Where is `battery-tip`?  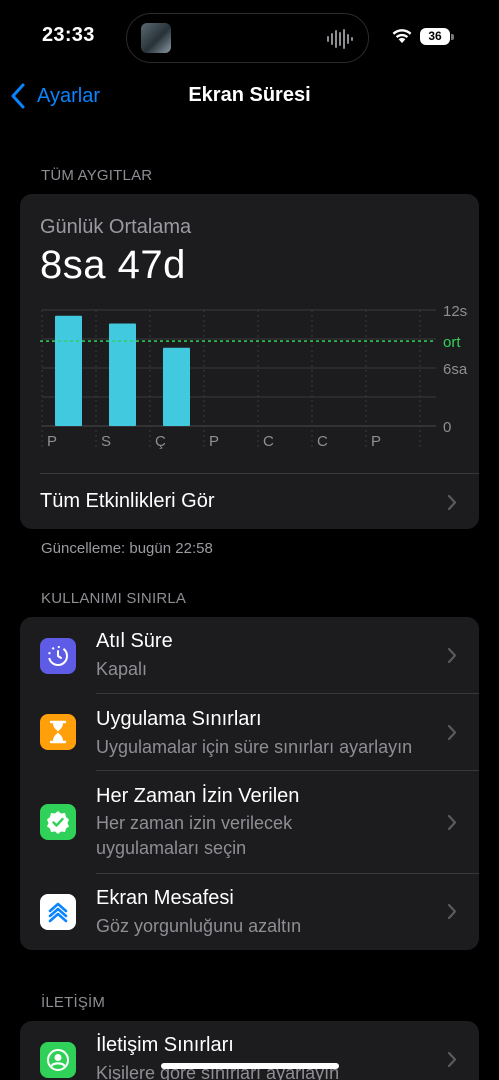
battery-tip is located at coordinates (452, 37).